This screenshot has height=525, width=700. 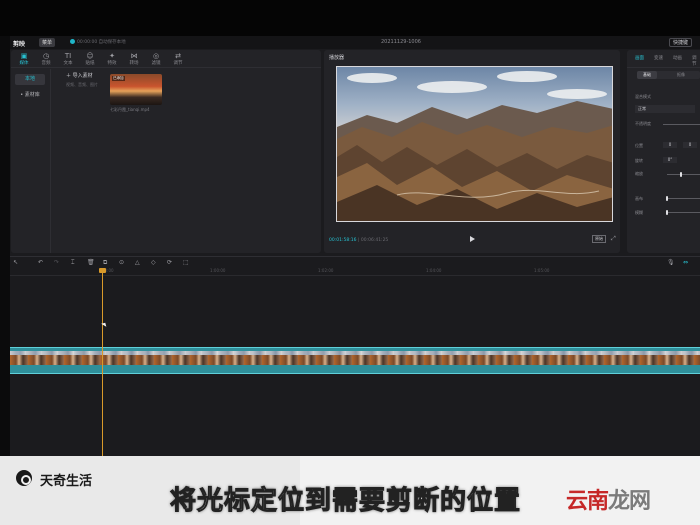 I want to click on play-icon, so click(x=472, y=239).